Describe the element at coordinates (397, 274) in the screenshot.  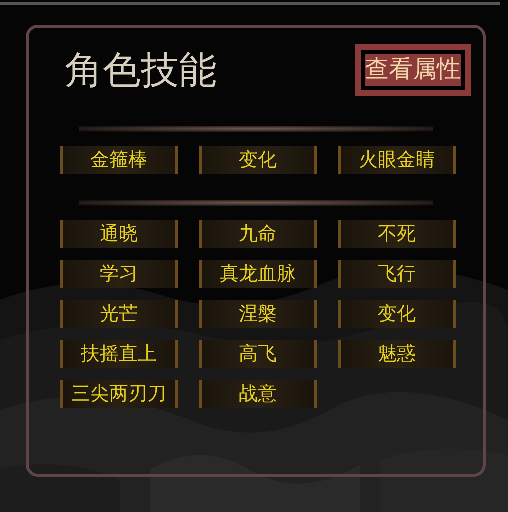
I see `skill-tag: 飞行` at that location.